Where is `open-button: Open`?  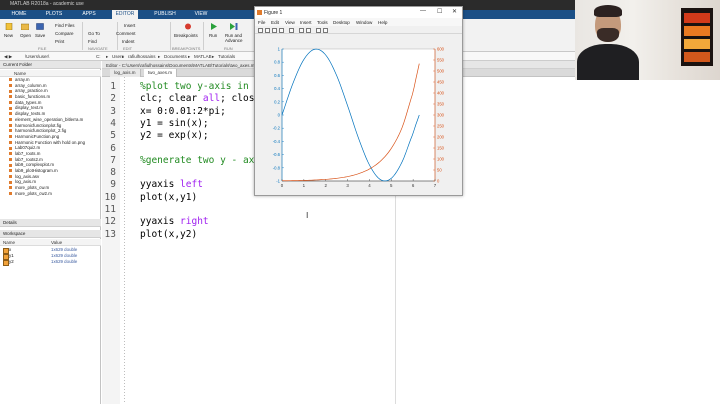
open-button: Open is located at coordinates (25, 35).